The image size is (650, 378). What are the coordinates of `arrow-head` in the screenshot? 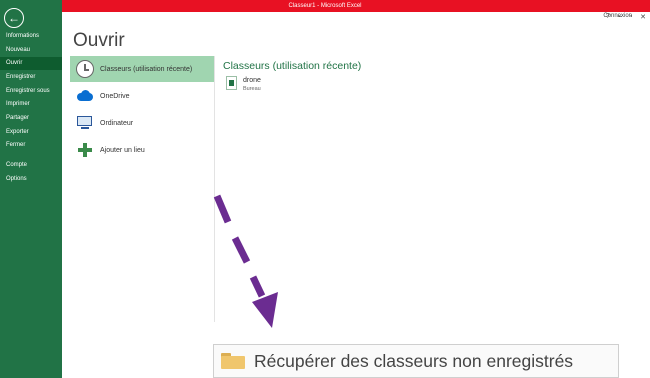 It's located at (265, 310).